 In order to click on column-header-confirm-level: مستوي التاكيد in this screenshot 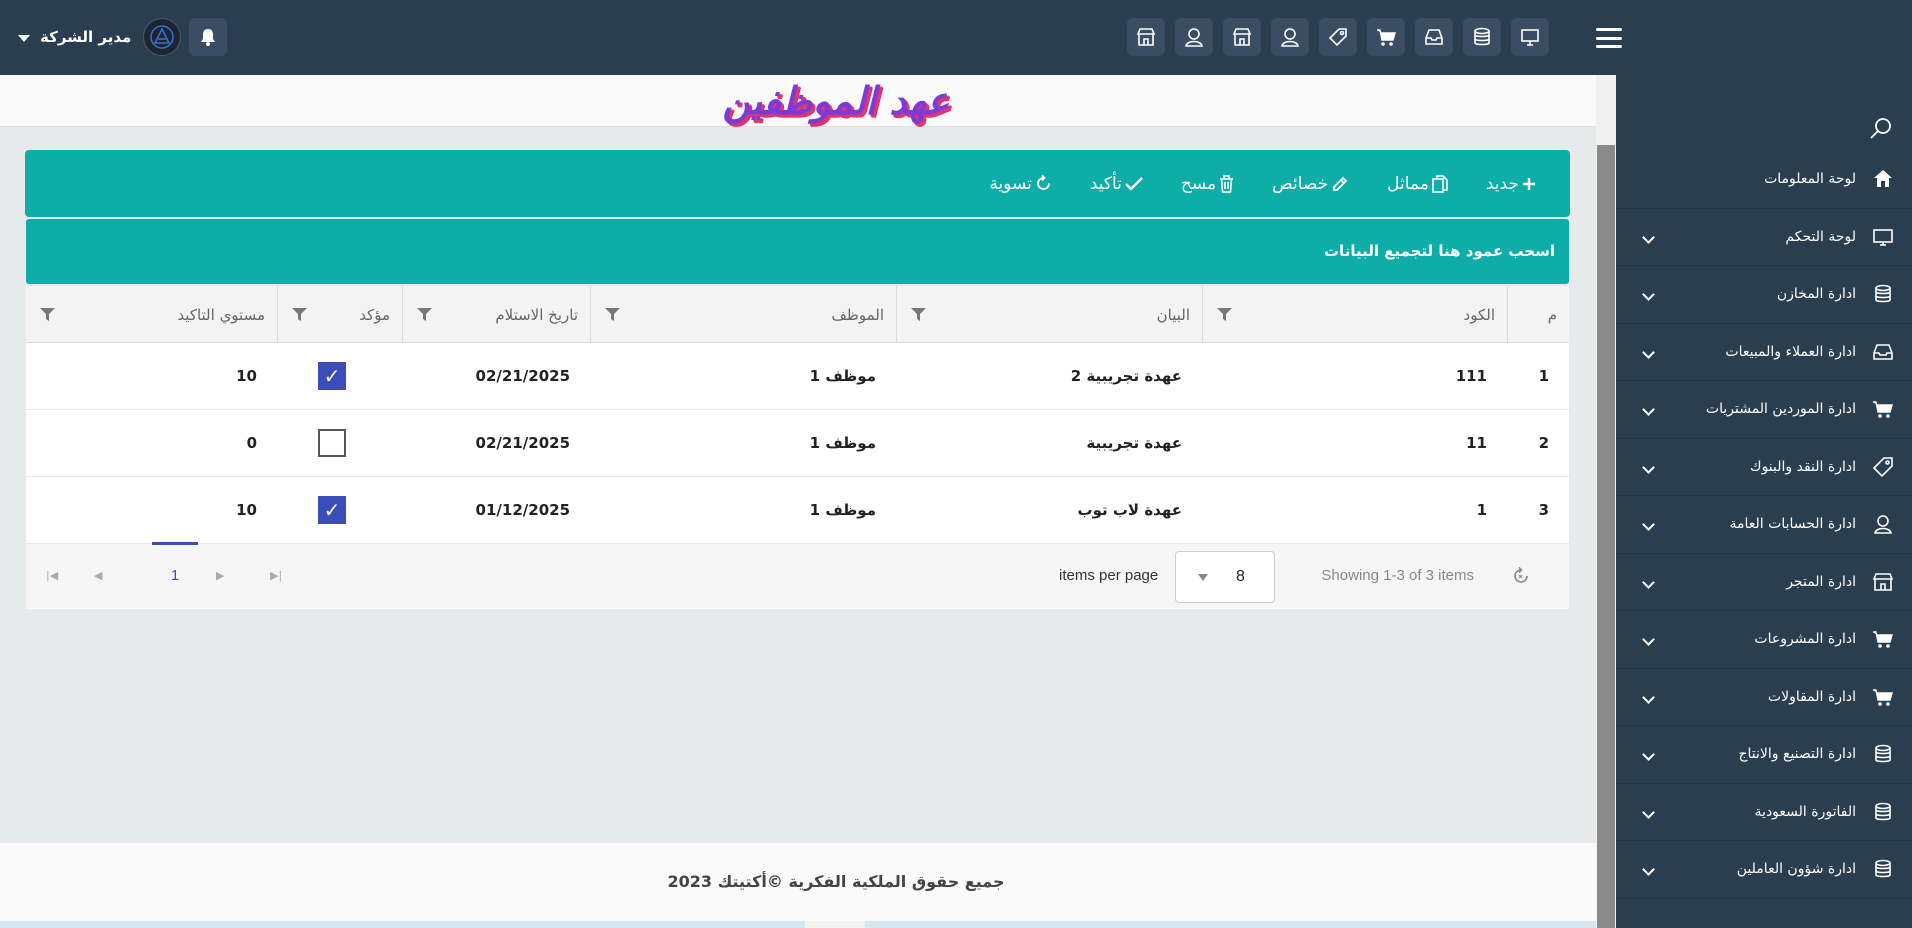, I will do `click(151, 314)`.